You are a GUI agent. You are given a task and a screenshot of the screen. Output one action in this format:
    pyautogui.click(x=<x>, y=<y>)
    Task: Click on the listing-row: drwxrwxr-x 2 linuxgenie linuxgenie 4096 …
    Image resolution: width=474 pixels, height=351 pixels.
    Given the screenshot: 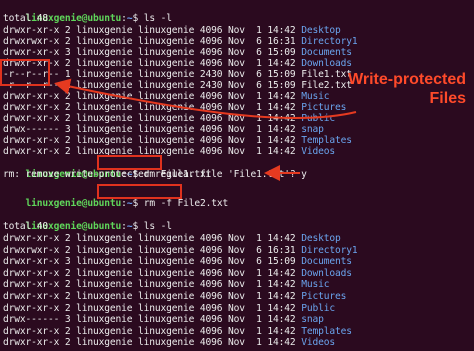 What is the action you would take?
    pyautogui.click(x=180, y=250)
    